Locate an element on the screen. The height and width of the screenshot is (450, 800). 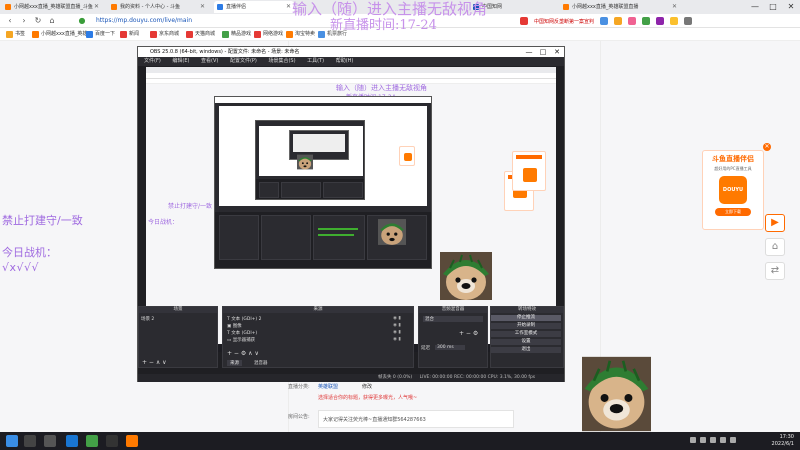
start-icon is located at coordinates (12, 441).